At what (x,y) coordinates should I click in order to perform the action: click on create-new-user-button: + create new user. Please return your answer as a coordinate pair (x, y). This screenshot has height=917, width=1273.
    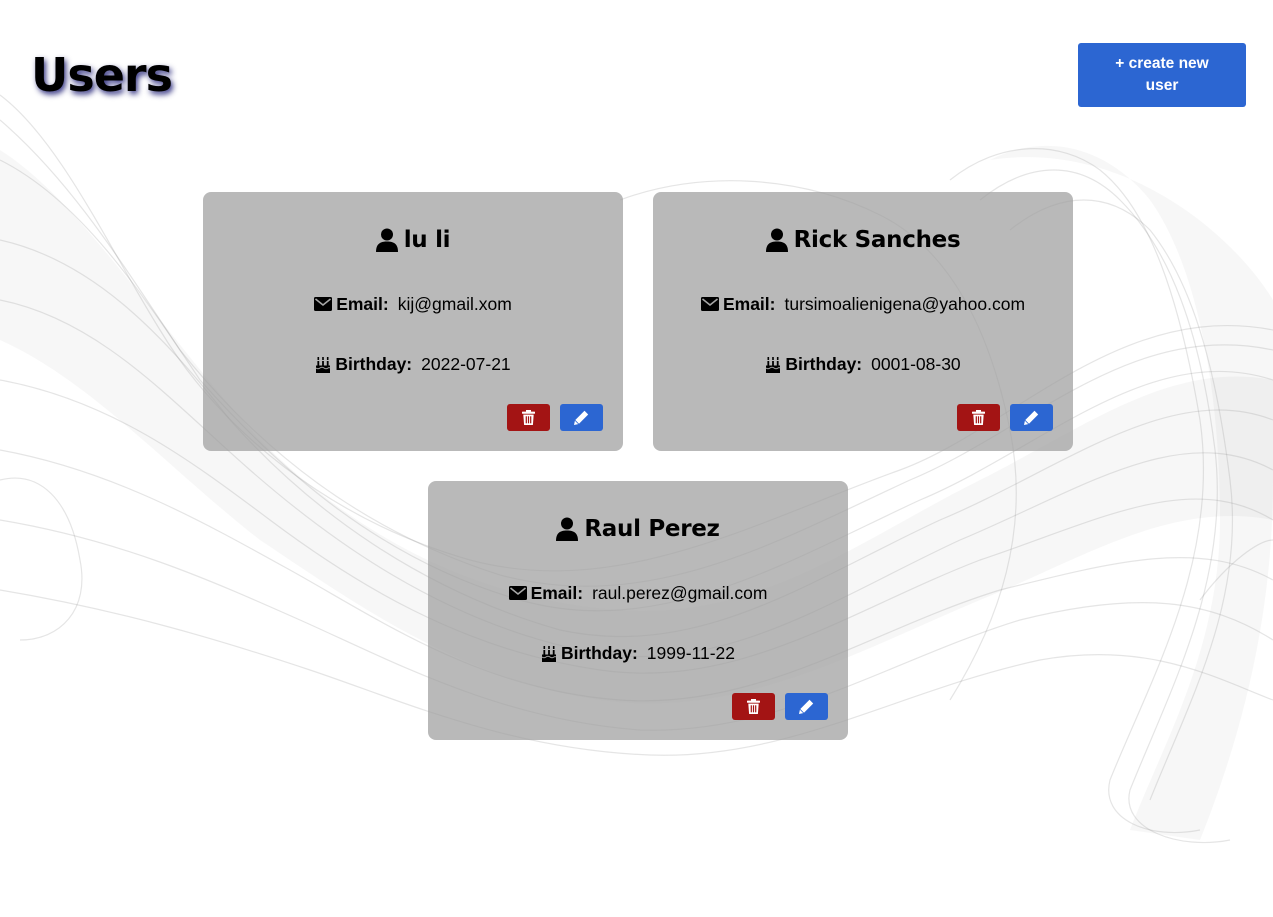
    Looking at the image, I should click on (1162, 75).